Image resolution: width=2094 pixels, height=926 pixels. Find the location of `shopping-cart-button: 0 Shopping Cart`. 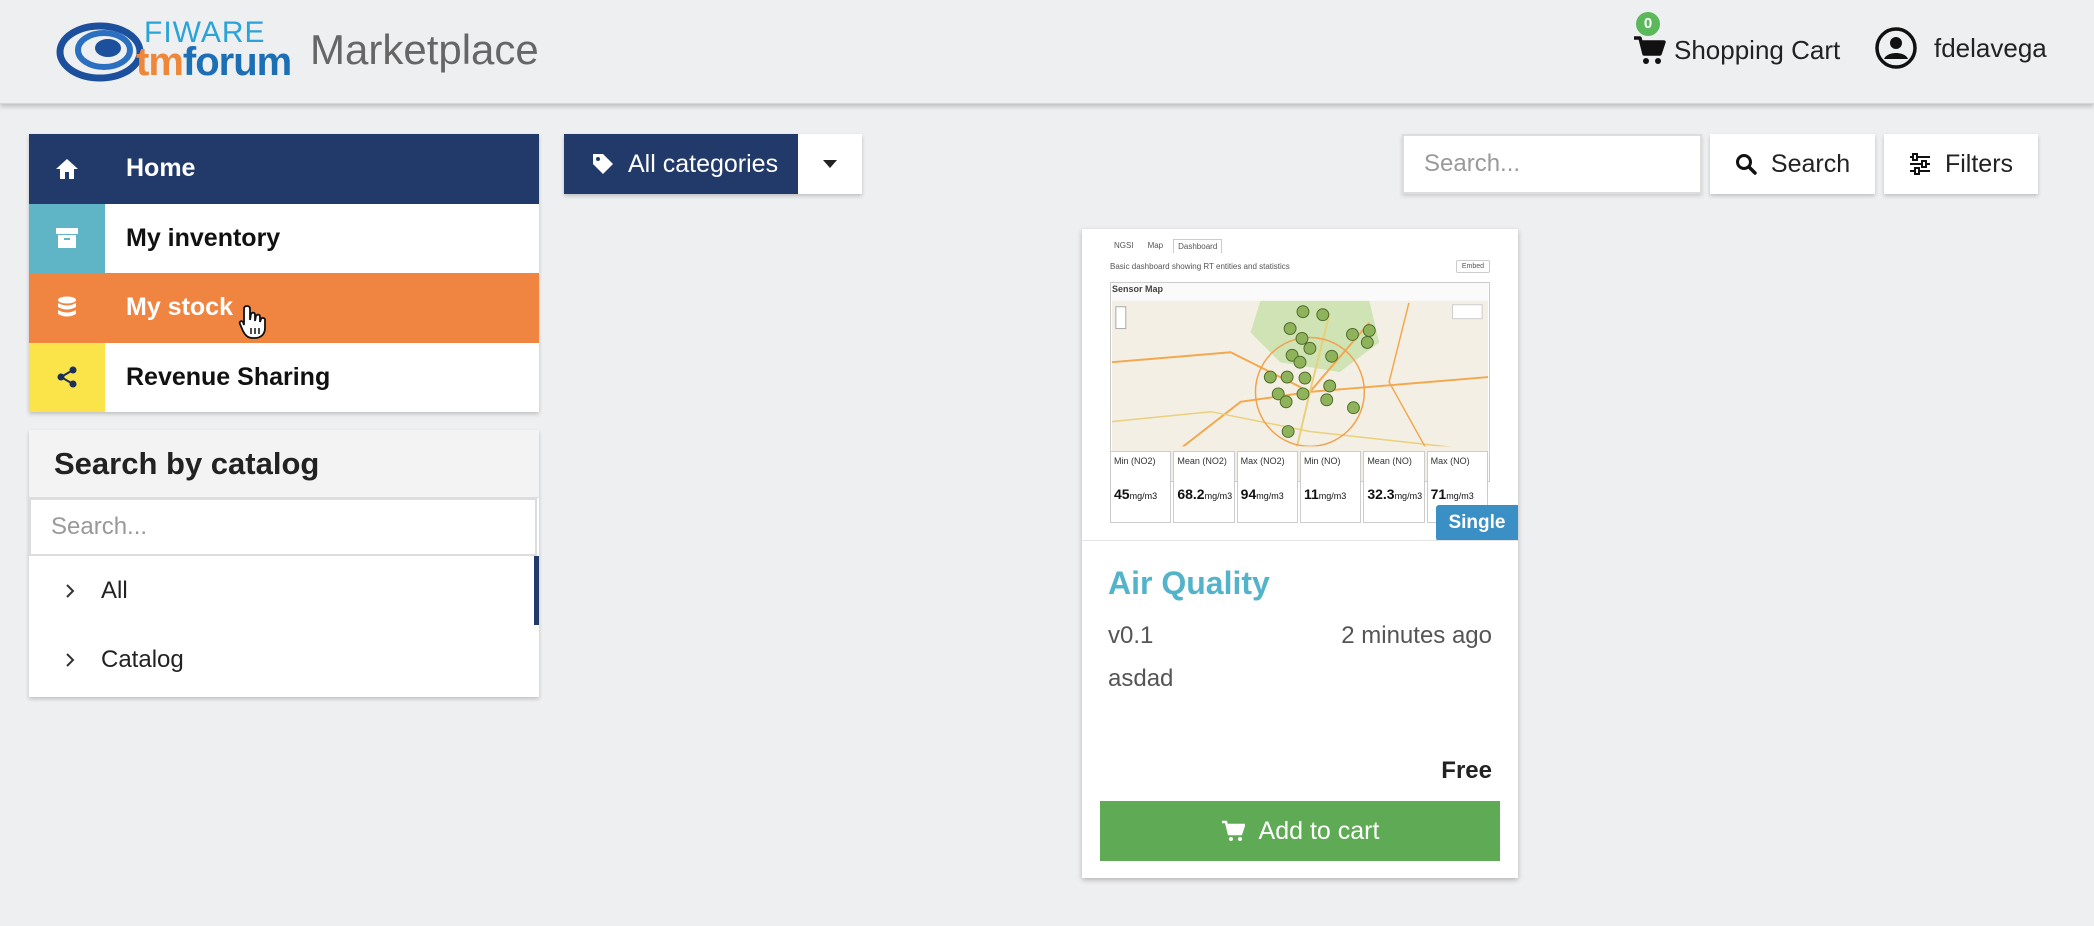

shopping-cart-button: 0 Shopping Cart is located at coordinates (1736, 46).